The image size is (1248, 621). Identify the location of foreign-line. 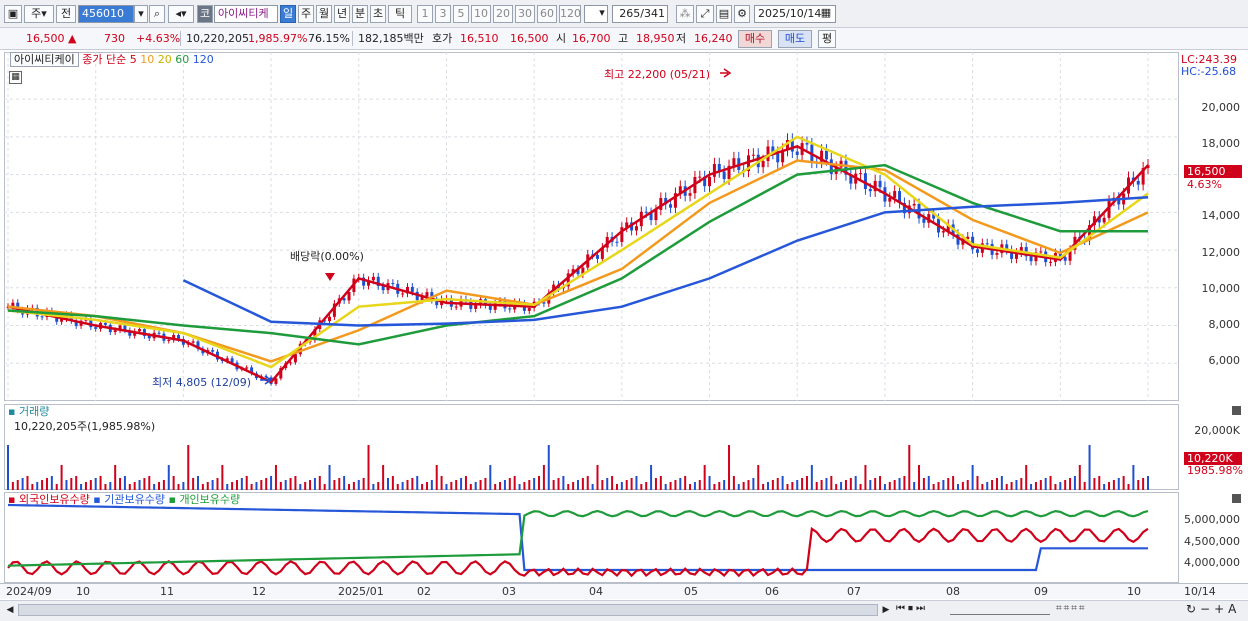
(578, 552).